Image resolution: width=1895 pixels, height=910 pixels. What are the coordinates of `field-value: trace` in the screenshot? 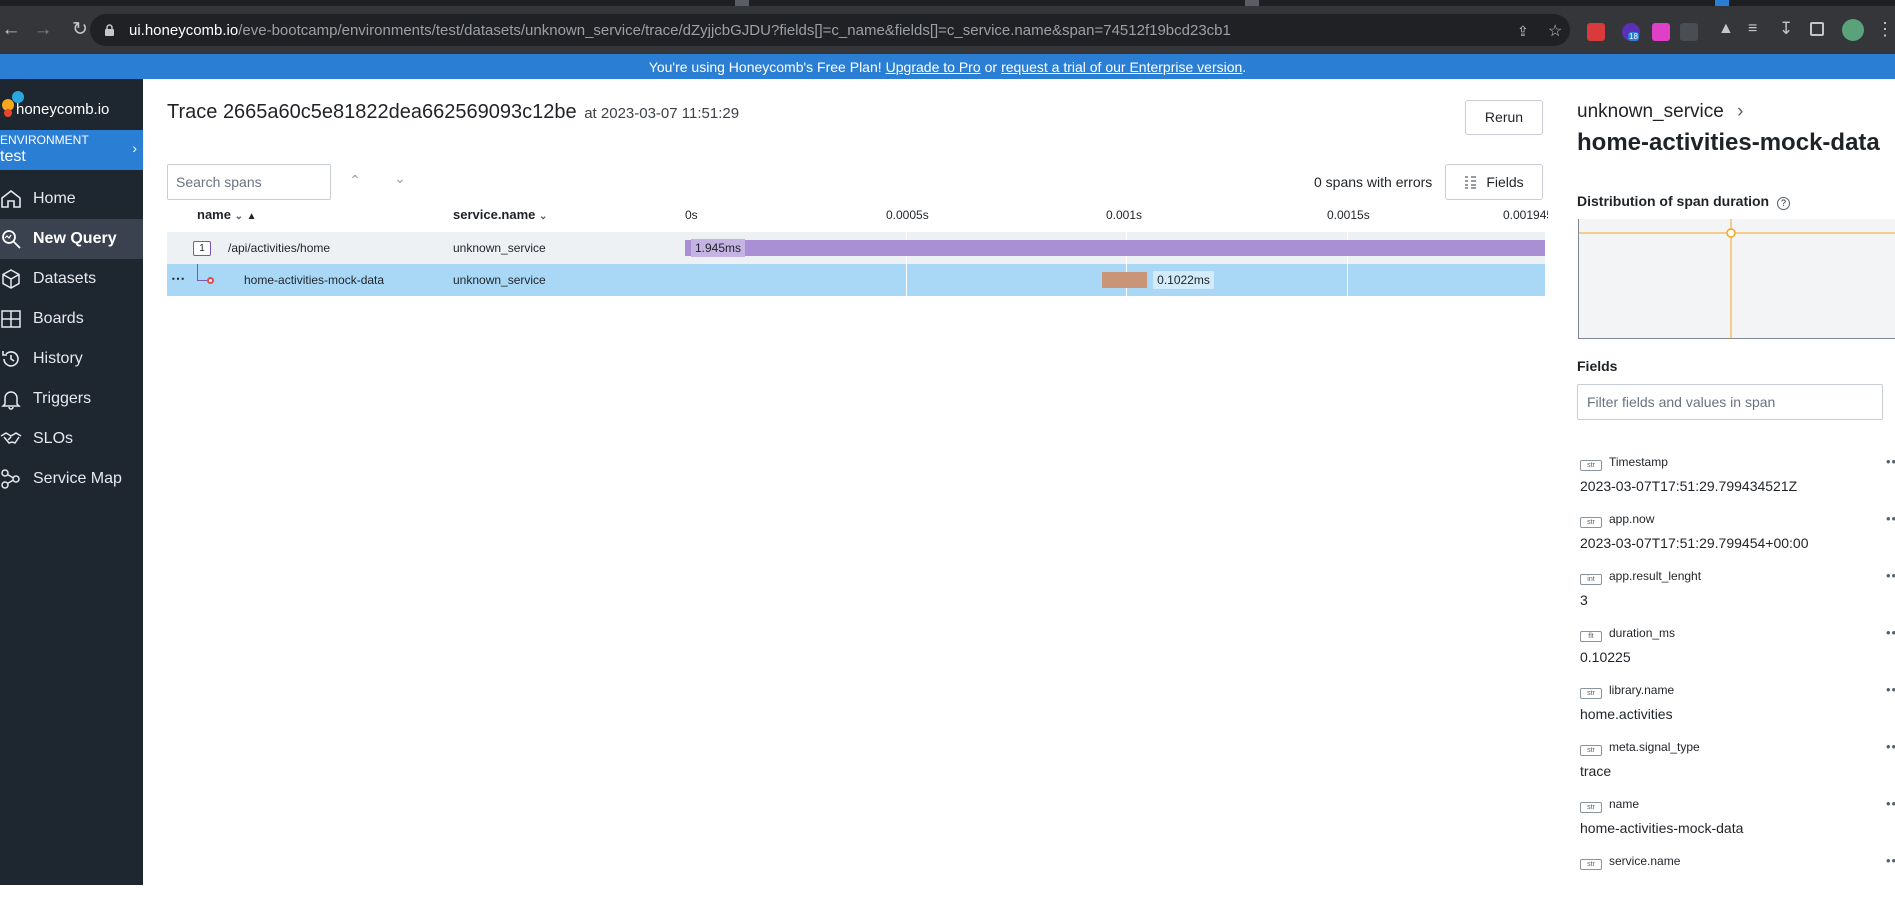 It's located at (1596, 771).